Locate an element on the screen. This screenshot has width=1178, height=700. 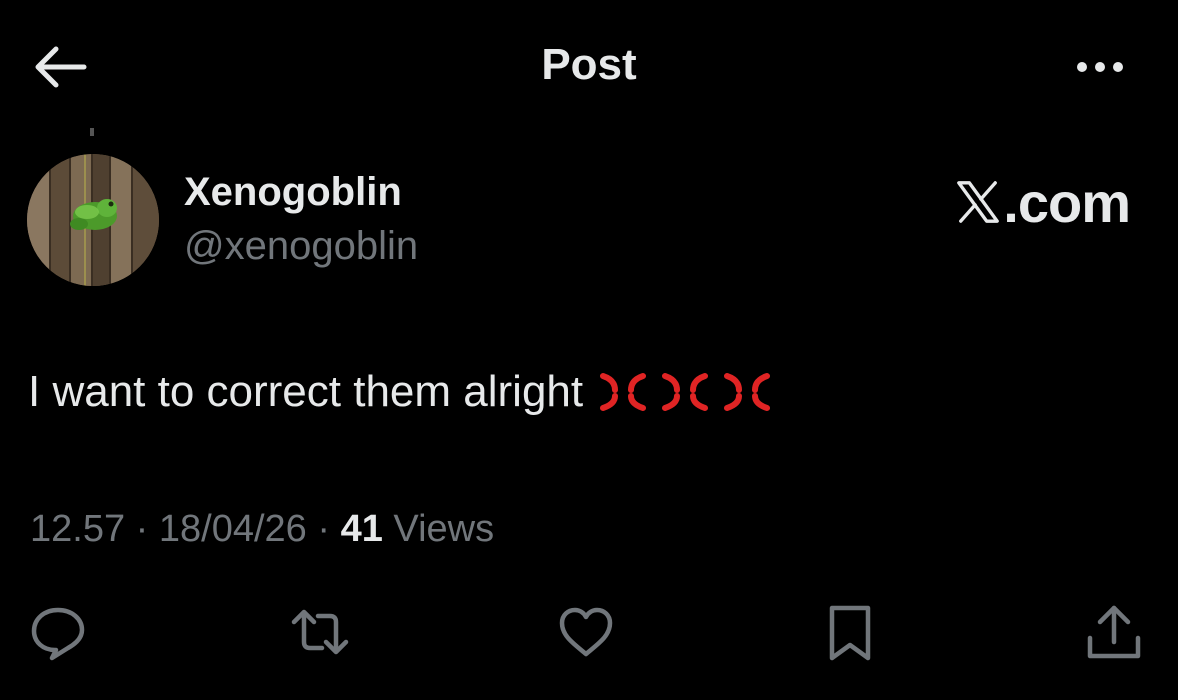
brand-watermark: .com is located at coordinates (1043, 202).